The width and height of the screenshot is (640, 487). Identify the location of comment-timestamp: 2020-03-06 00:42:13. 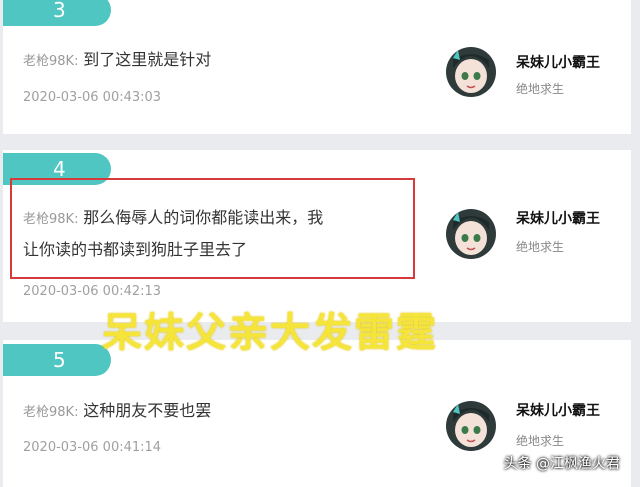
(92, 291).